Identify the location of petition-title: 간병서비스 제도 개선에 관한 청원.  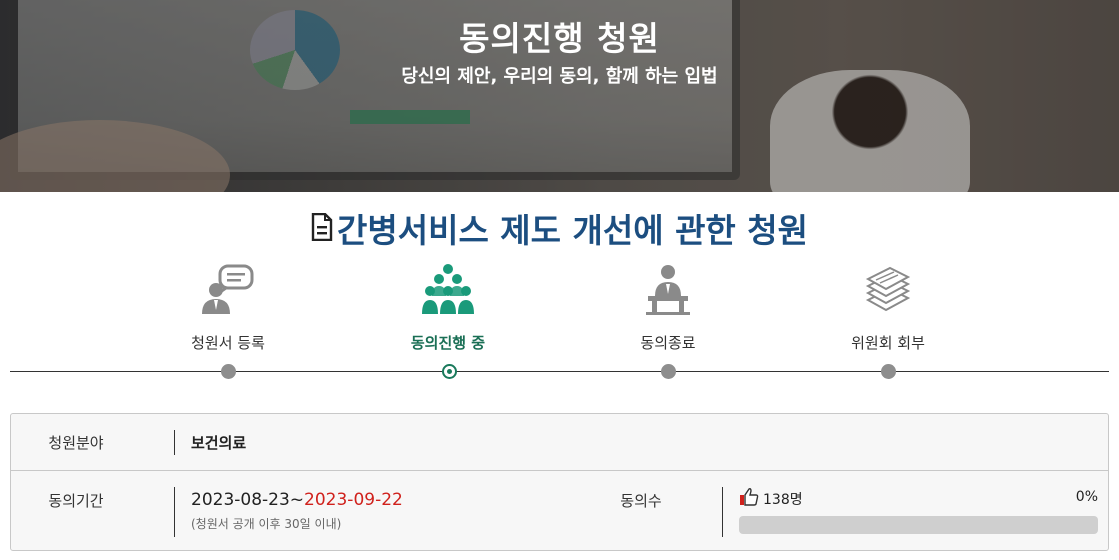
(559, 228).